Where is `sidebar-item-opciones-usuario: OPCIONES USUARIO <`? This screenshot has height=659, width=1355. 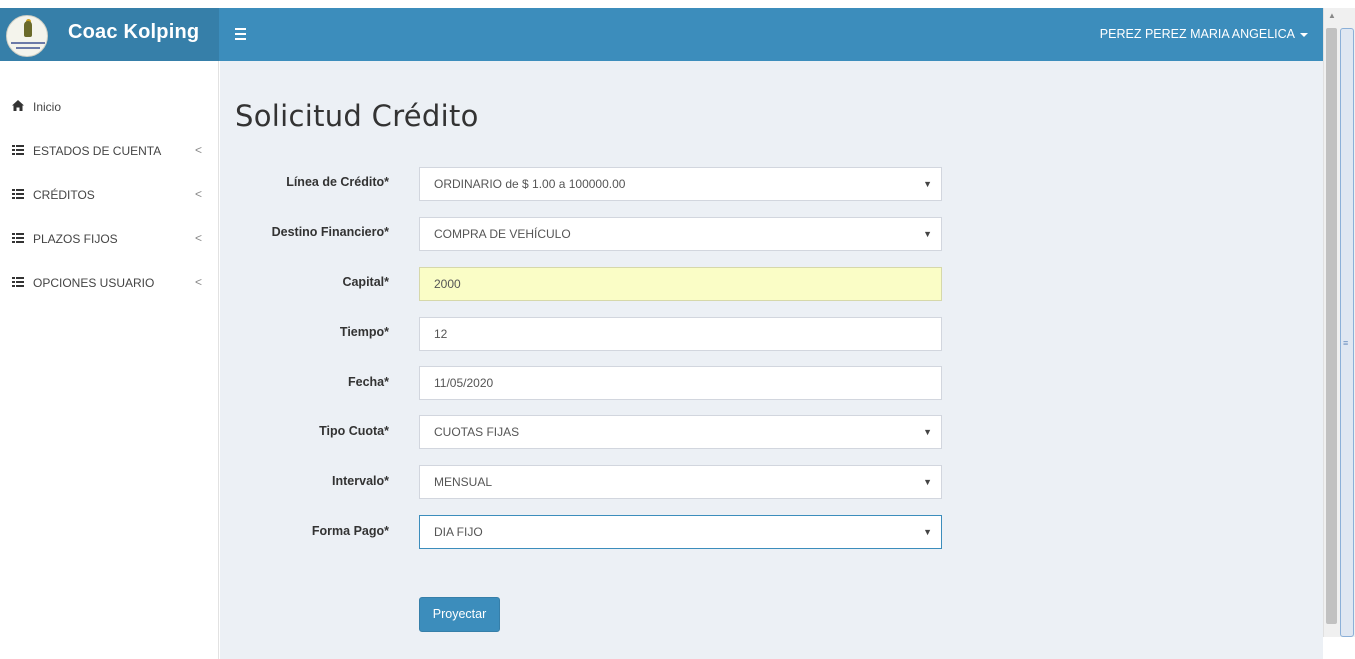
sidebar-item-opciones-usuario: OPCIONES USUARIO < is located at coordinates (109, 284).